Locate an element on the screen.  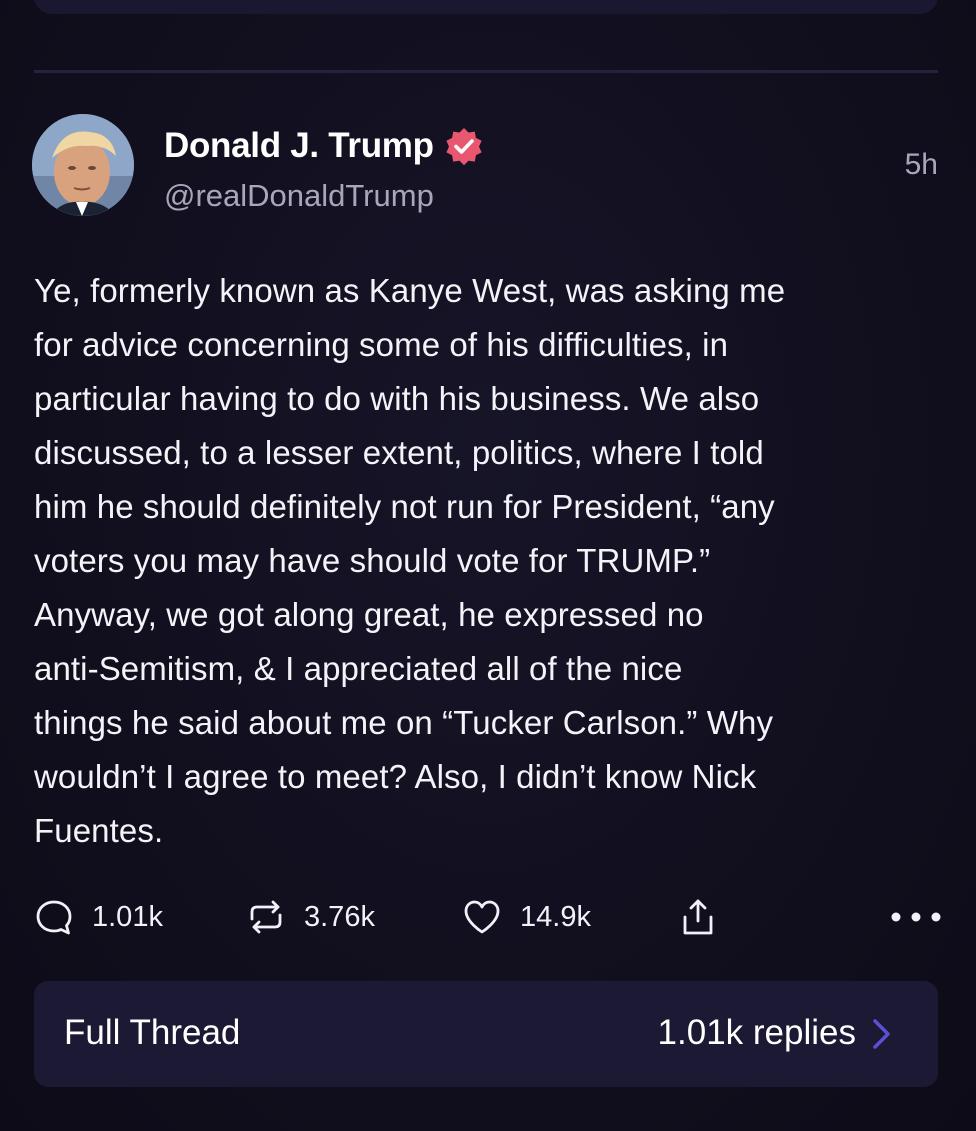
share-button is located at coordinates (698, 917).